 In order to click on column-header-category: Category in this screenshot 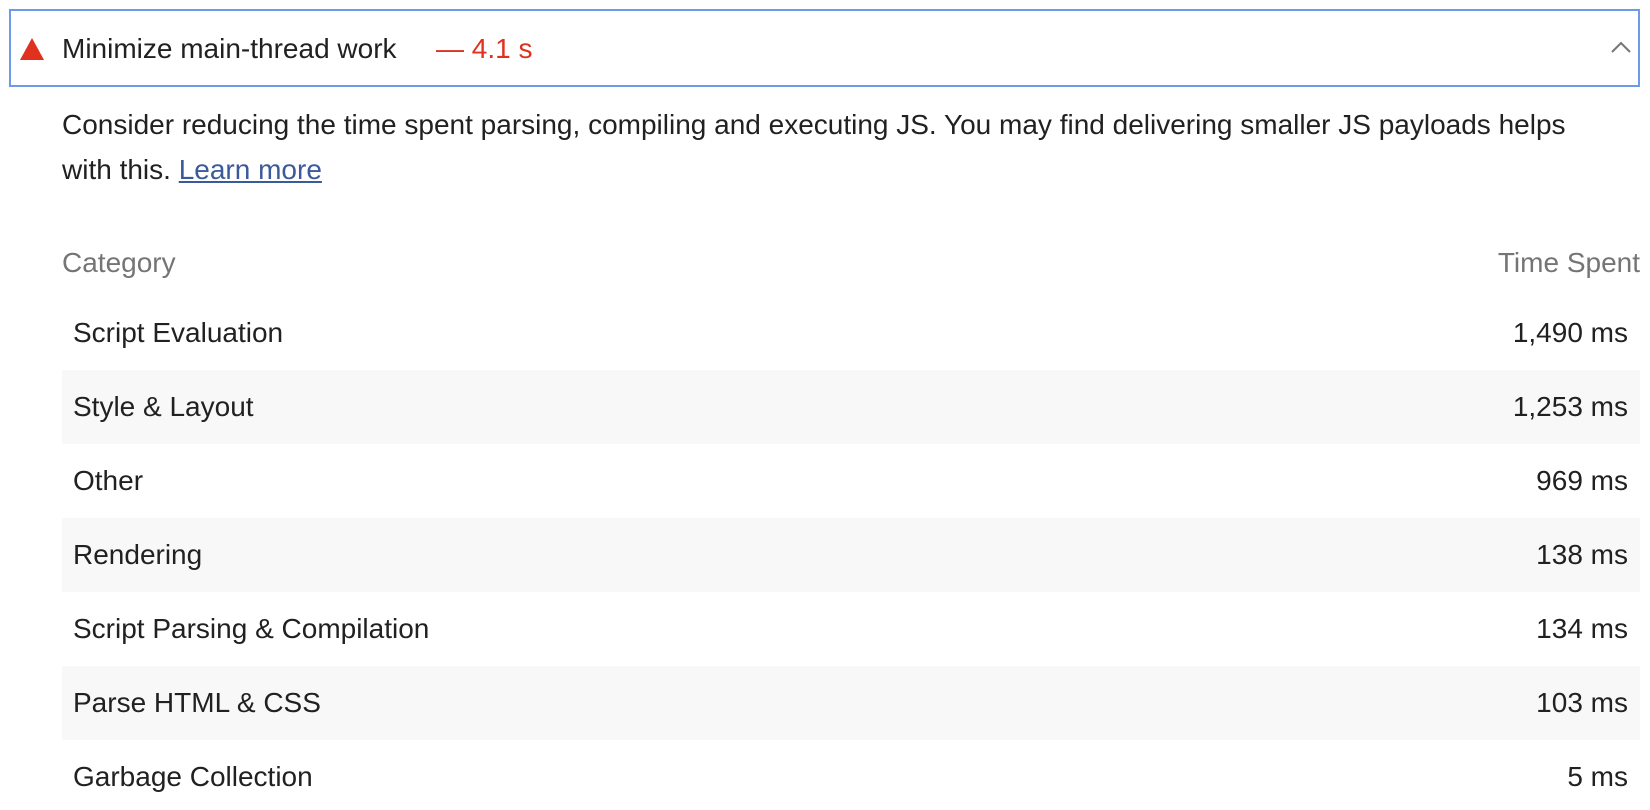, I will do `click(119, 262)`.